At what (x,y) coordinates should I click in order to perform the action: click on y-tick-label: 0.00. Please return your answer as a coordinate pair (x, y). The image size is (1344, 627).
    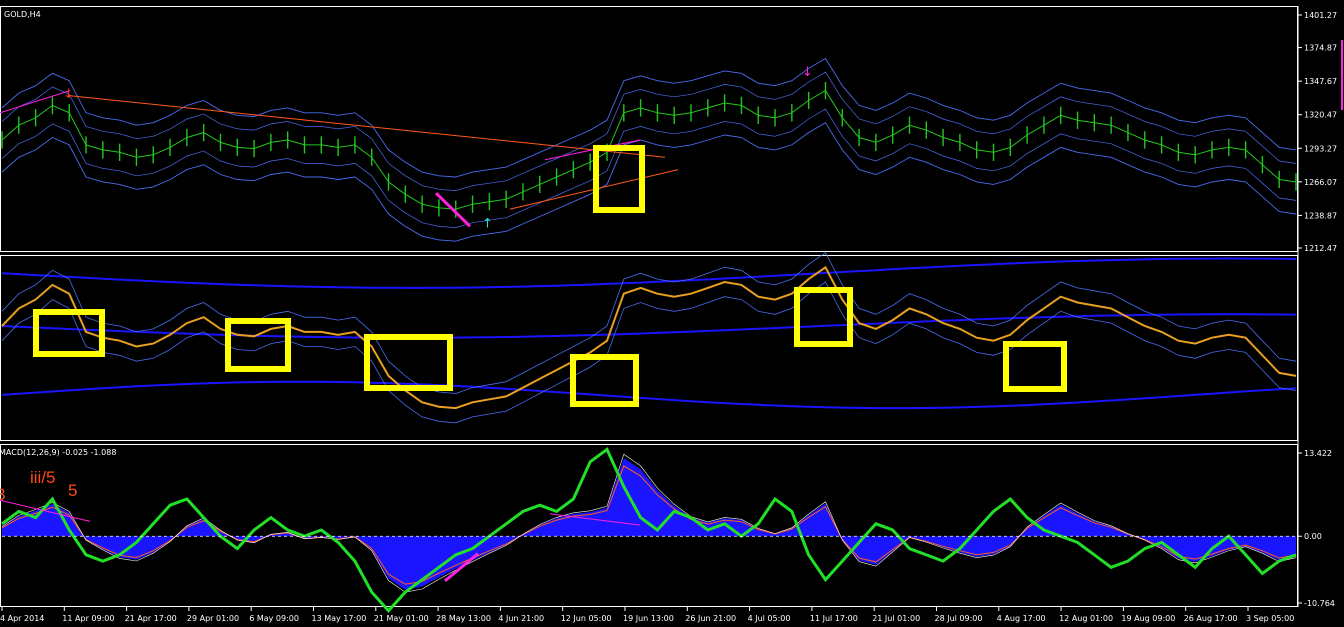
    Looking at the image, I should click on (1313, 536).